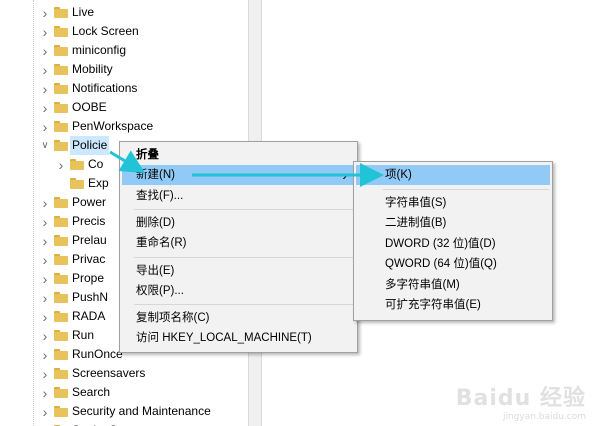 This screenshot has width=596, height=426. What do you see at coordinates (422, 284) in the screenshot?
I see `menu-item-label: 多字符串值(M)` at bounding box center [422, 284].